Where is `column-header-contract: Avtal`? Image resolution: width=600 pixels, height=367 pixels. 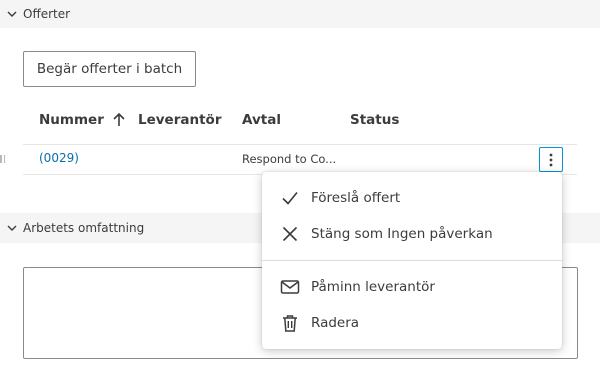
column-header-contract: Avtal is located at coordinates (261, 120).